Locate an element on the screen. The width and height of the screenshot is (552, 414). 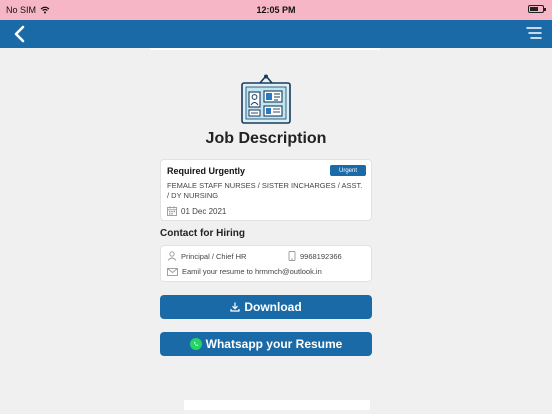
whatsapp-icon is located at coordinates (195, 344).